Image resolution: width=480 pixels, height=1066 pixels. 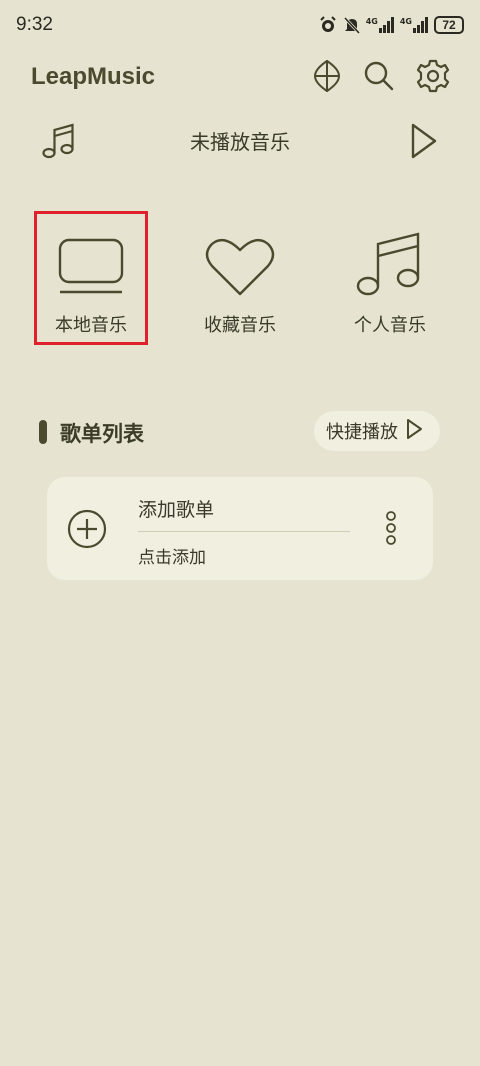 What do you see at coordinates (93, 76) in the screenshot?
I see `app-title: LeapMusic` at bounding box center [93, 76].